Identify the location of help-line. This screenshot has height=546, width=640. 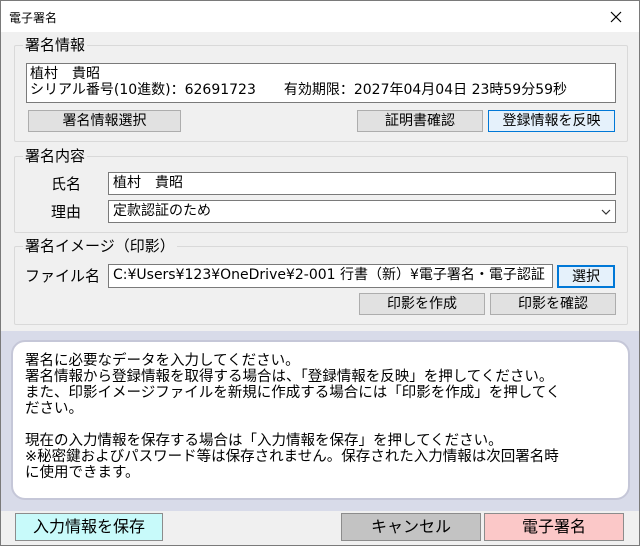
(320, 425).